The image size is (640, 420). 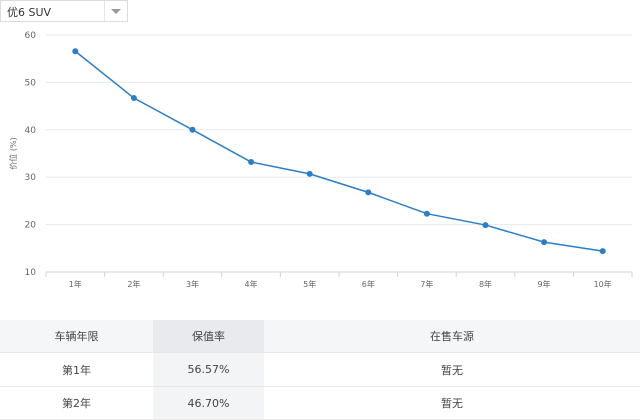 What do you see at coordinates (485, 284) in the screenshot?
I see `x-tick-label: 8年` at bounding box center [485, 284].